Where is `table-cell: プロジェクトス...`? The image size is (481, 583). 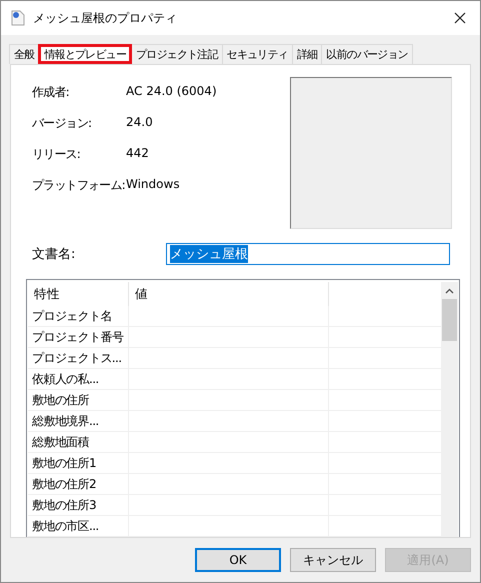 table-cell: プロジェクトス... is located at coordinates (78, 358).